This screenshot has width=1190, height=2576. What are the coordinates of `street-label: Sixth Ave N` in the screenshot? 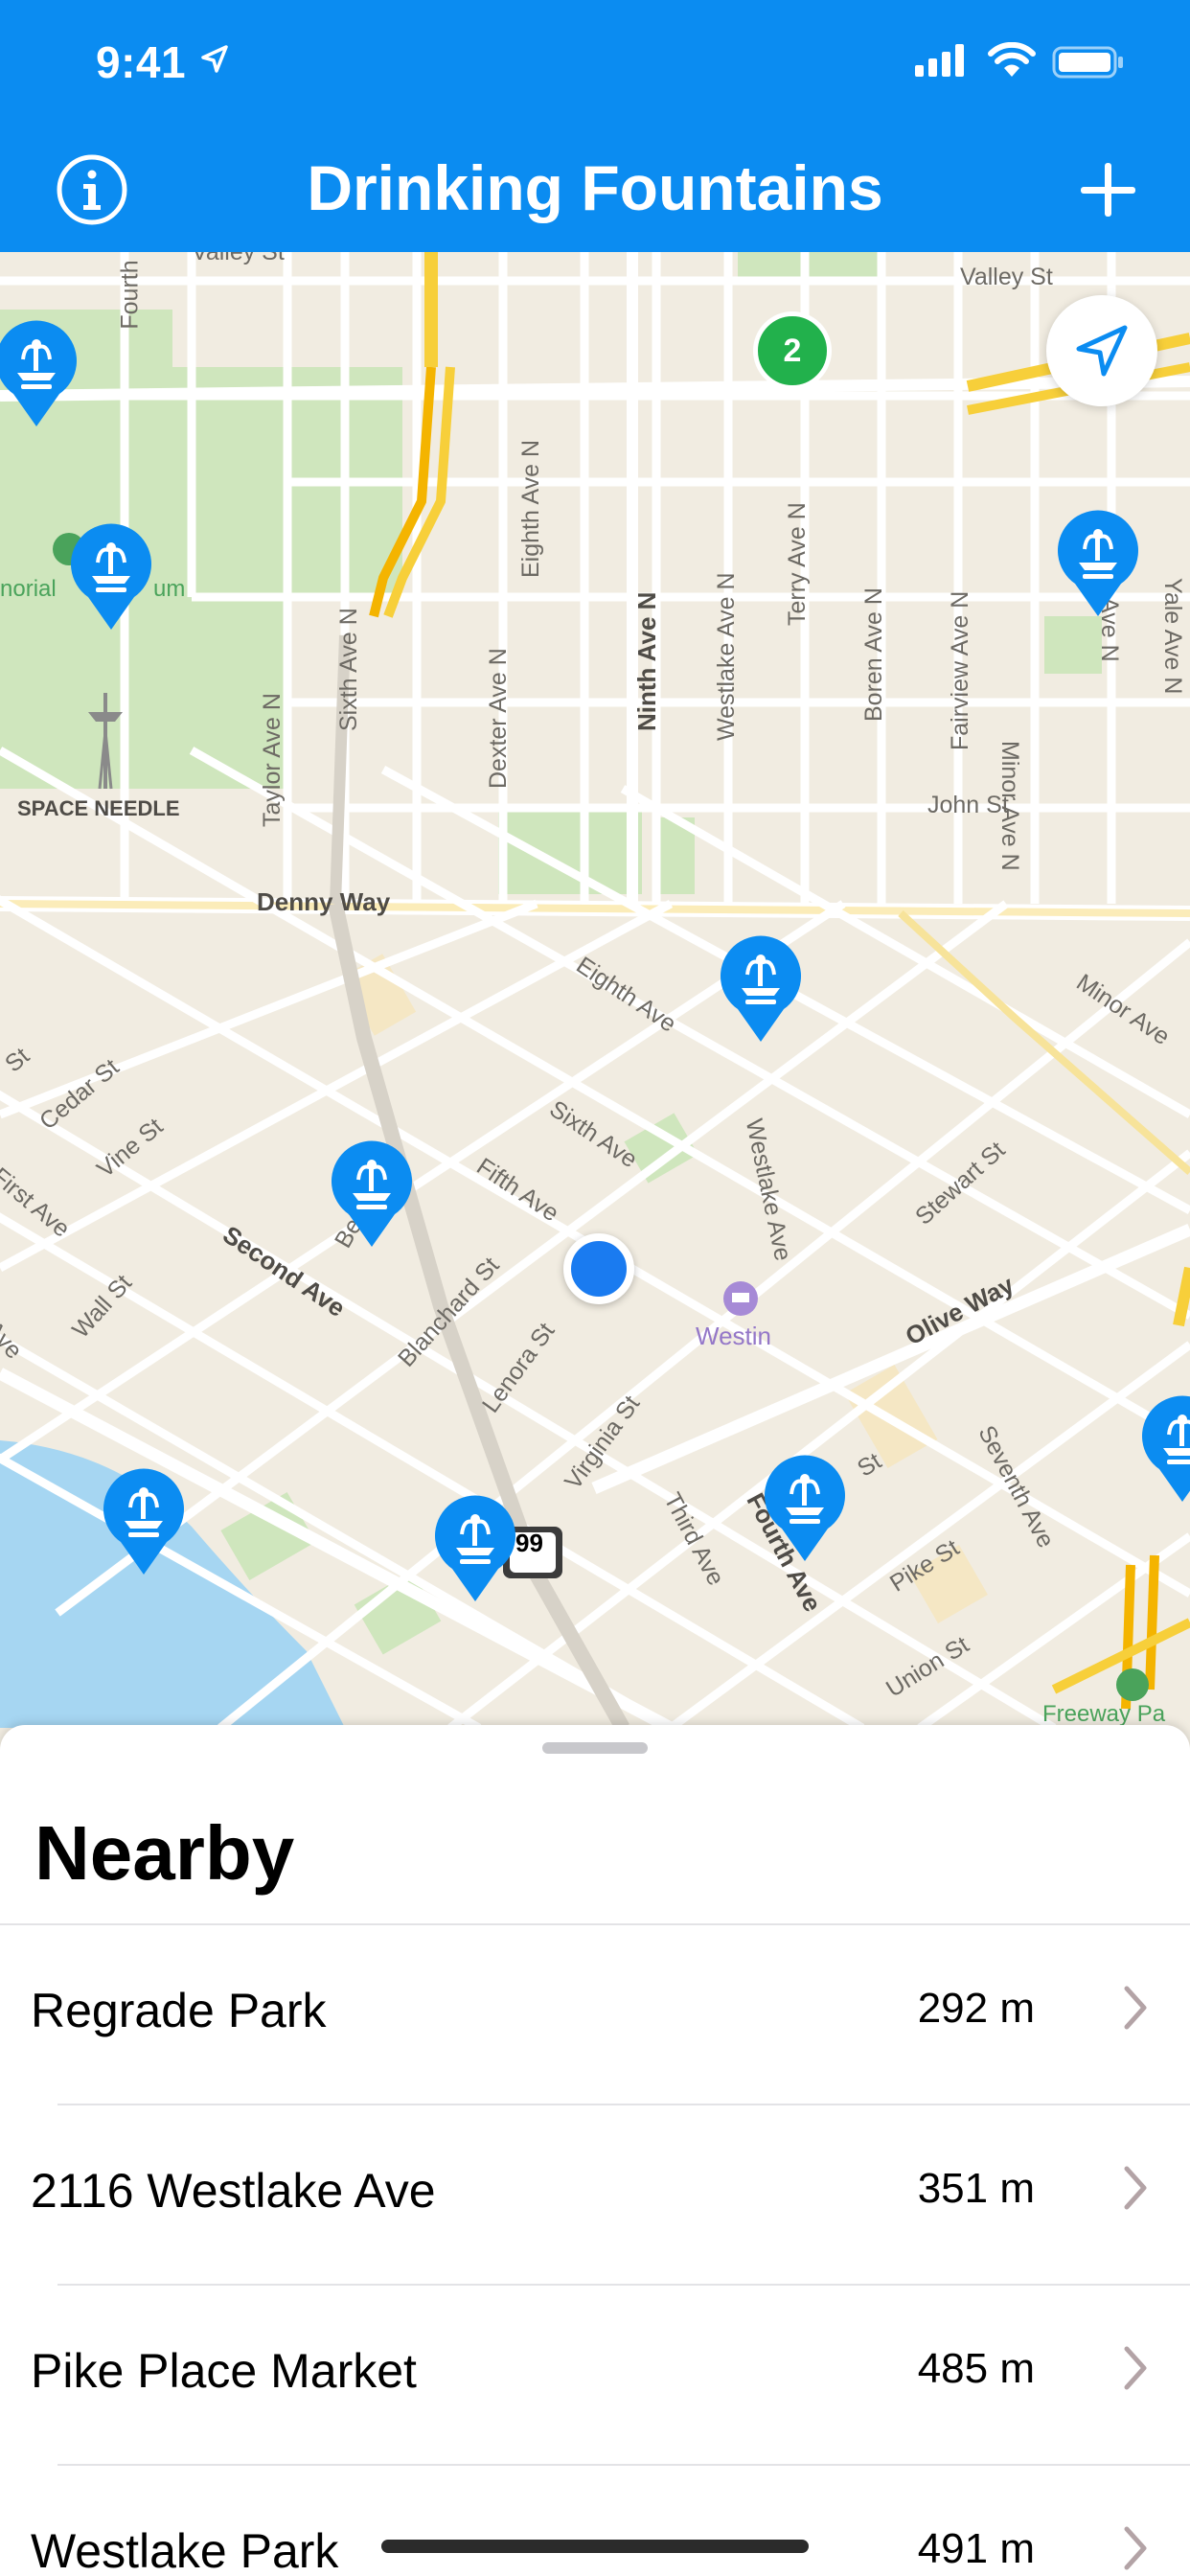 It's located at (349, 669).